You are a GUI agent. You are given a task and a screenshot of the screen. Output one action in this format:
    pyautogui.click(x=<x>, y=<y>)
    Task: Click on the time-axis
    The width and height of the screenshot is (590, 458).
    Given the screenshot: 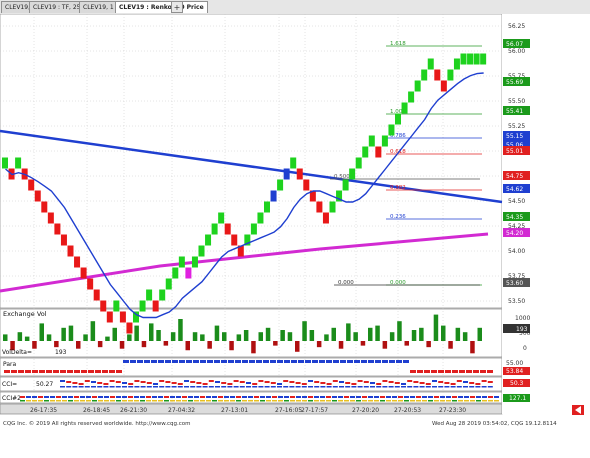 What is the action you would take?
    pyautogui.click(x=251, y=409)
    